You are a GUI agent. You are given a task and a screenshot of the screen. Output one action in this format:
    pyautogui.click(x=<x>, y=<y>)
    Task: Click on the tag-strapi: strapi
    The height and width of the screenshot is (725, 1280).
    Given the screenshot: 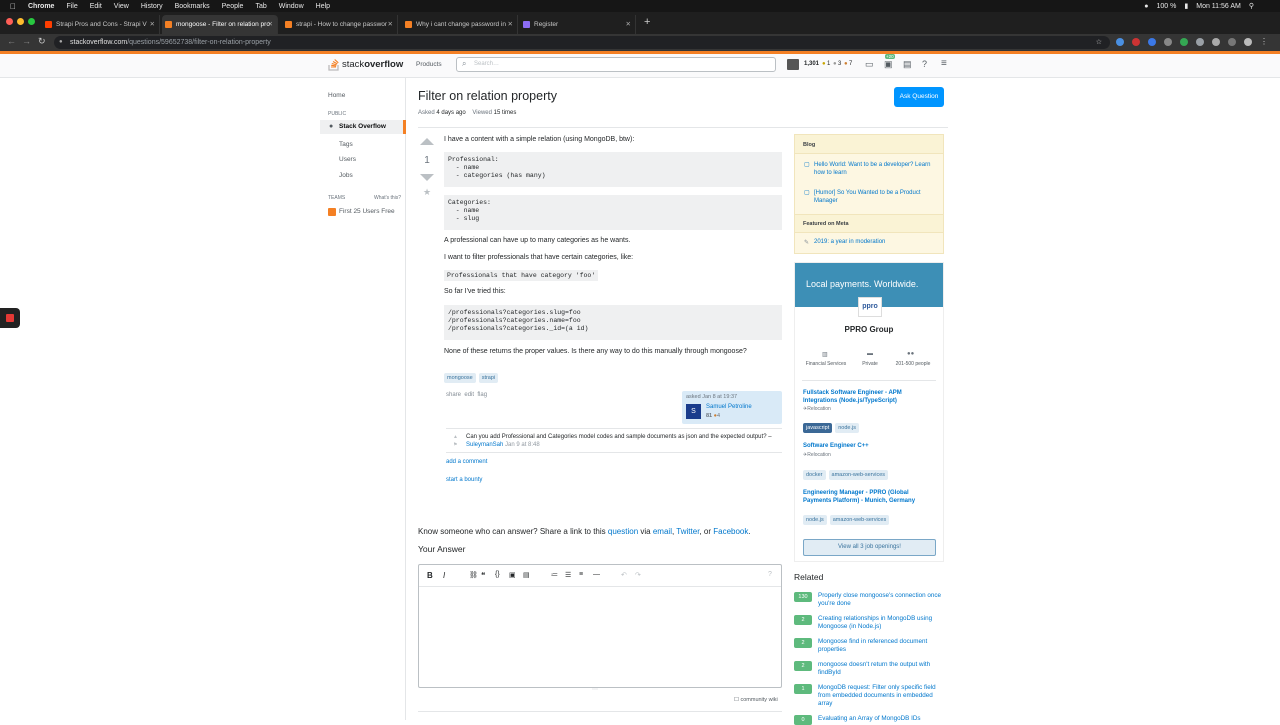 What is the action you would take?
    pyautogui.click(x=488, y=378)
    